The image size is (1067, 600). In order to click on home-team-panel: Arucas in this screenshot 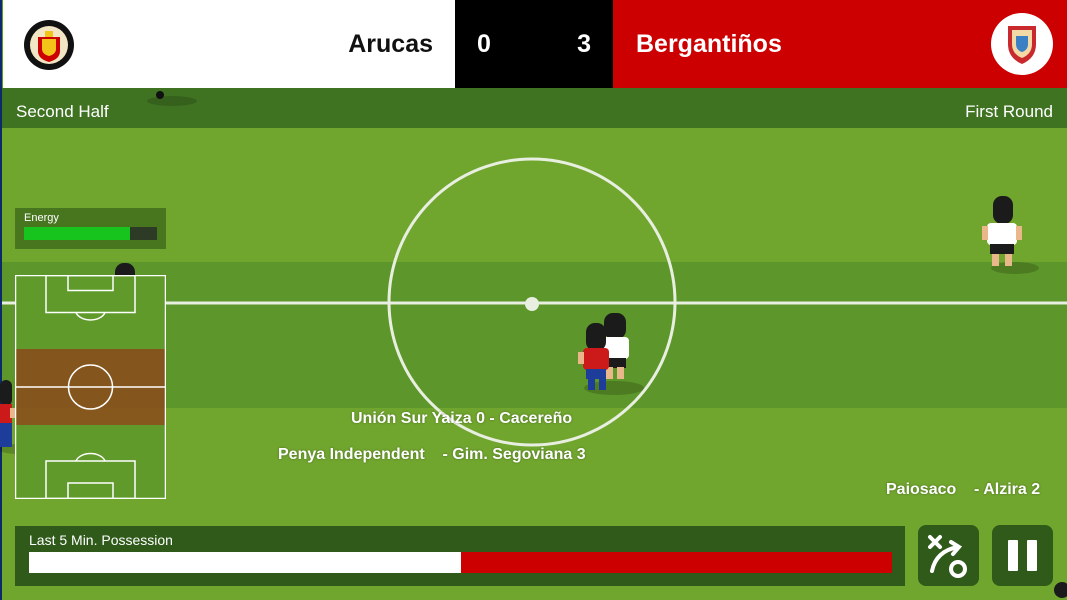, I will do `click(229, 44)`.